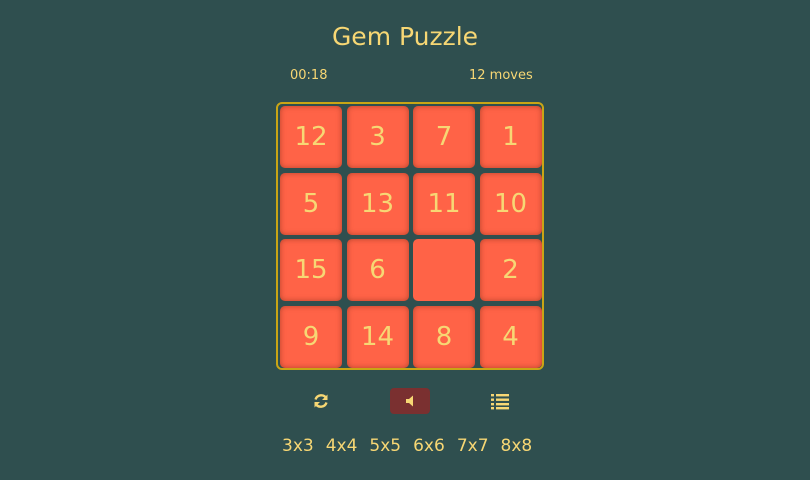 The image size is (810, 480). Describe the element at coordinates (444, 336) in the screenshot. I see `tile: 8` at that location.